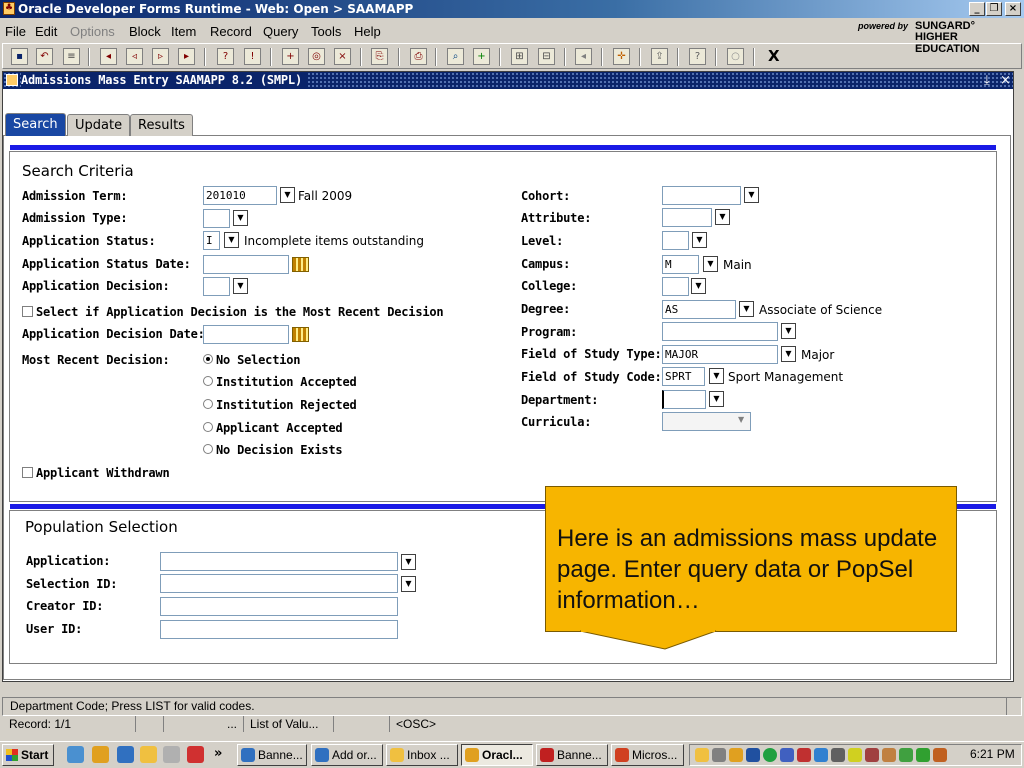 Image resolution: width=1024 pixels, height=768 pixels. I want to click on tray-green-icon, so click(923, 755).